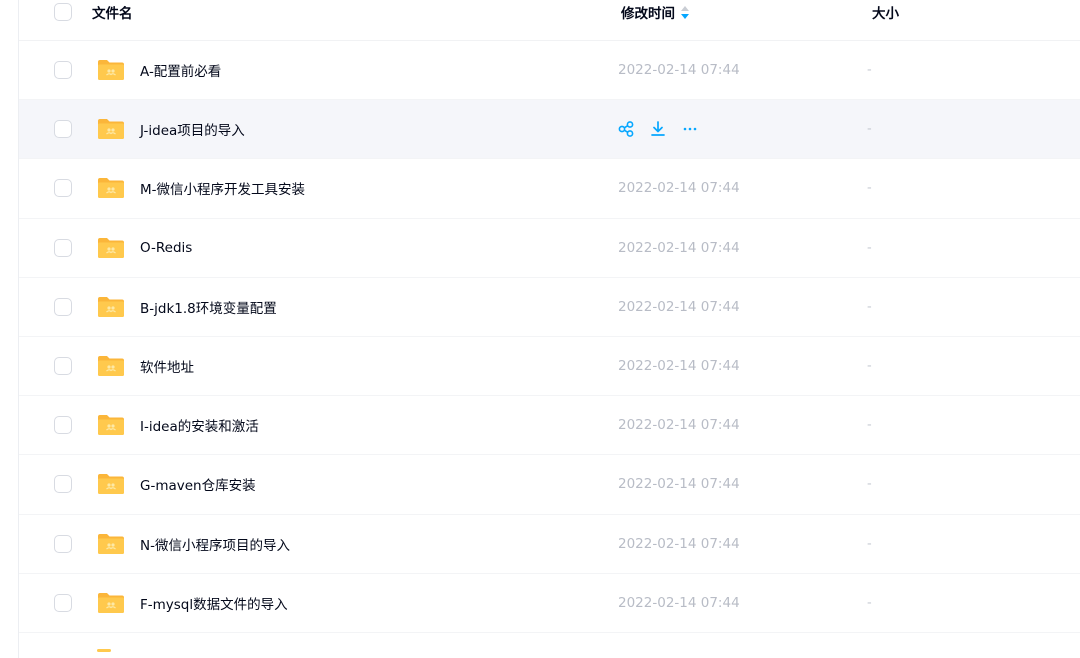 The image size is (1080, 658). I want to click on file-row: N-微信小程序项目的导入 2022-02-14 07:44 -, so click(549, 544).